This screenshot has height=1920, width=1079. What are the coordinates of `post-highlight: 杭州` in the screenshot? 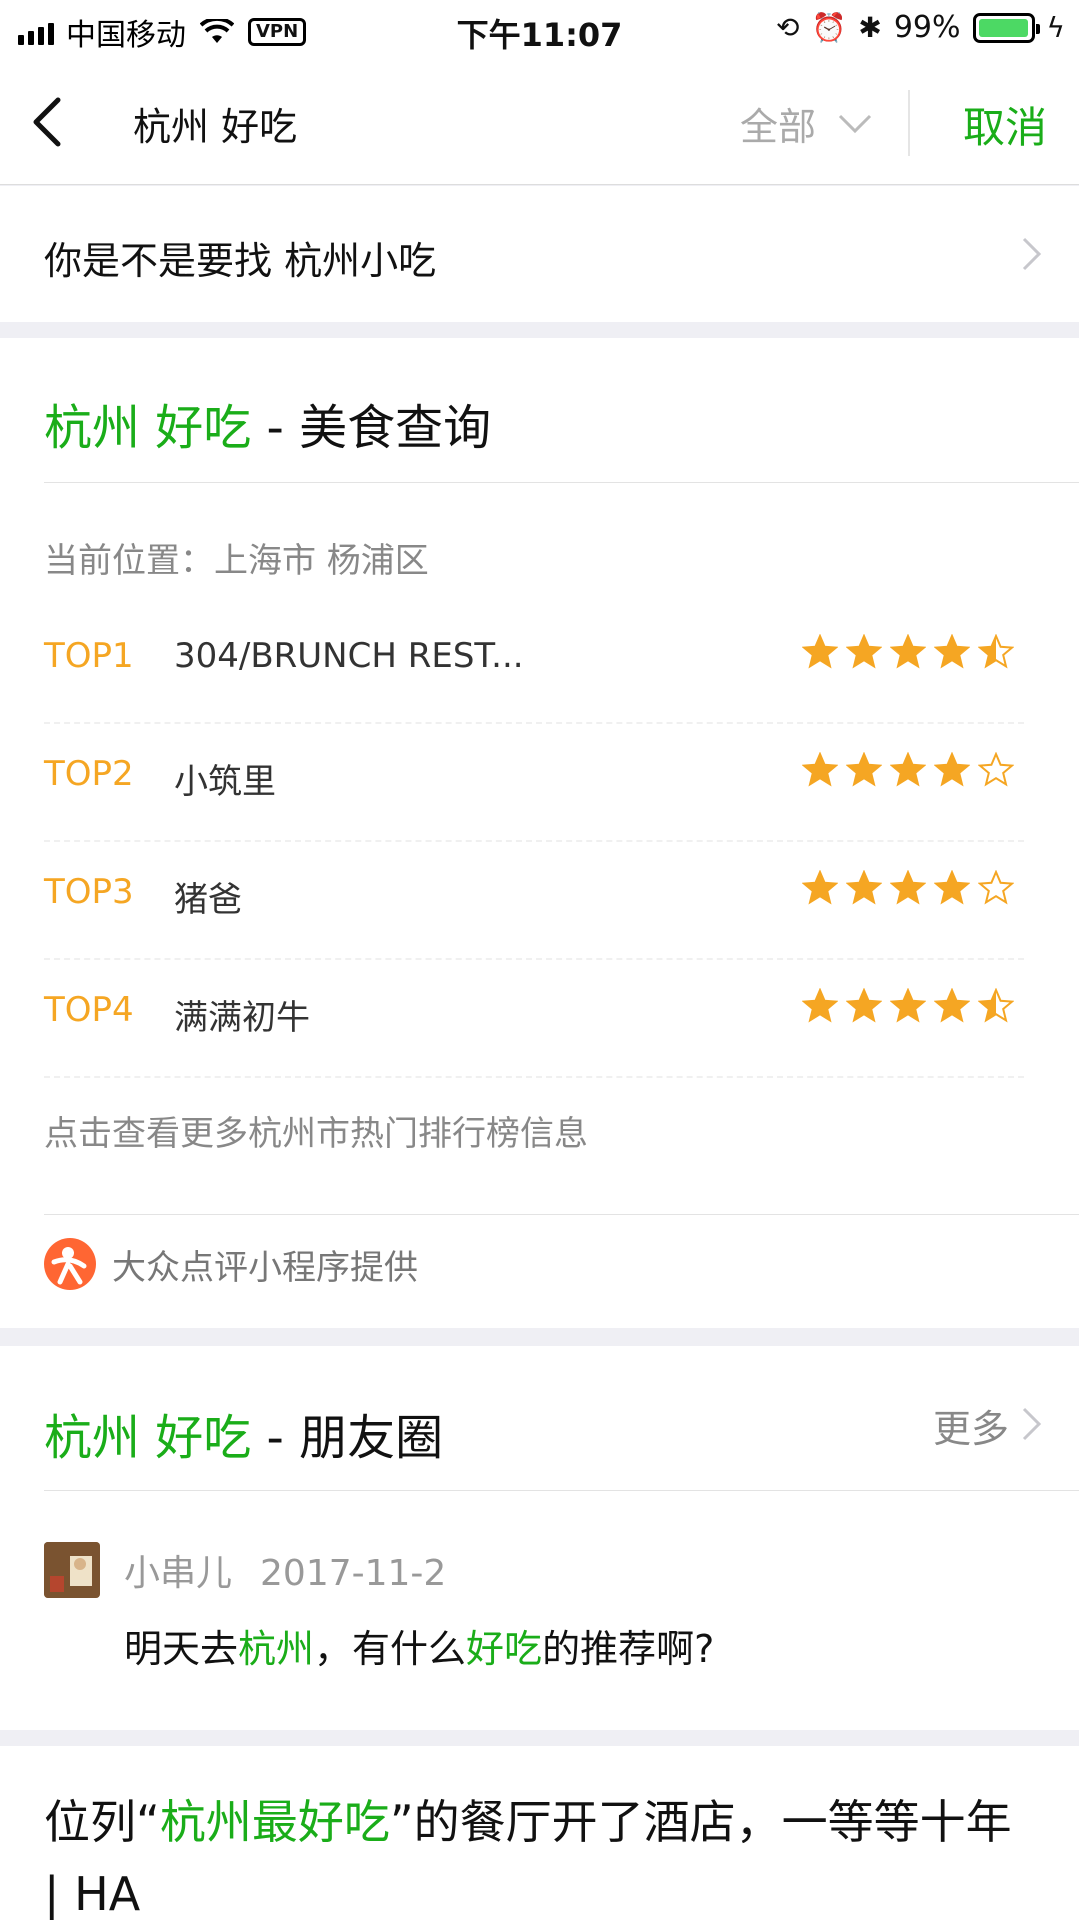 It's located at (276, 1649).